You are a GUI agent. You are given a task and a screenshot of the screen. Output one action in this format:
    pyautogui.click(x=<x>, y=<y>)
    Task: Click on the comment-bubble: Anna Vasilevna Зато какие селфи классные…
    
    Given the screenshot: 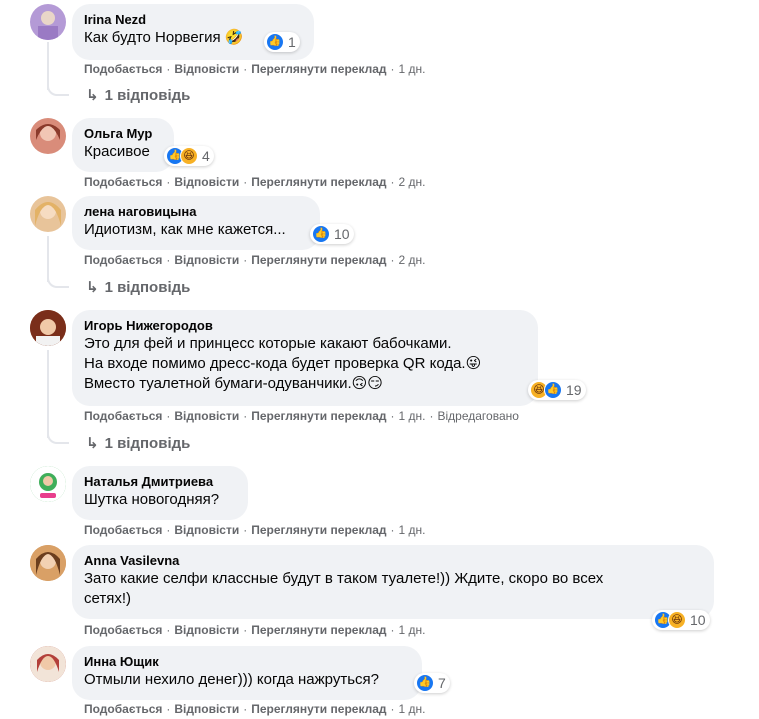 What is the action you would take?
    pyautogui.click(x=393, y=582)
    